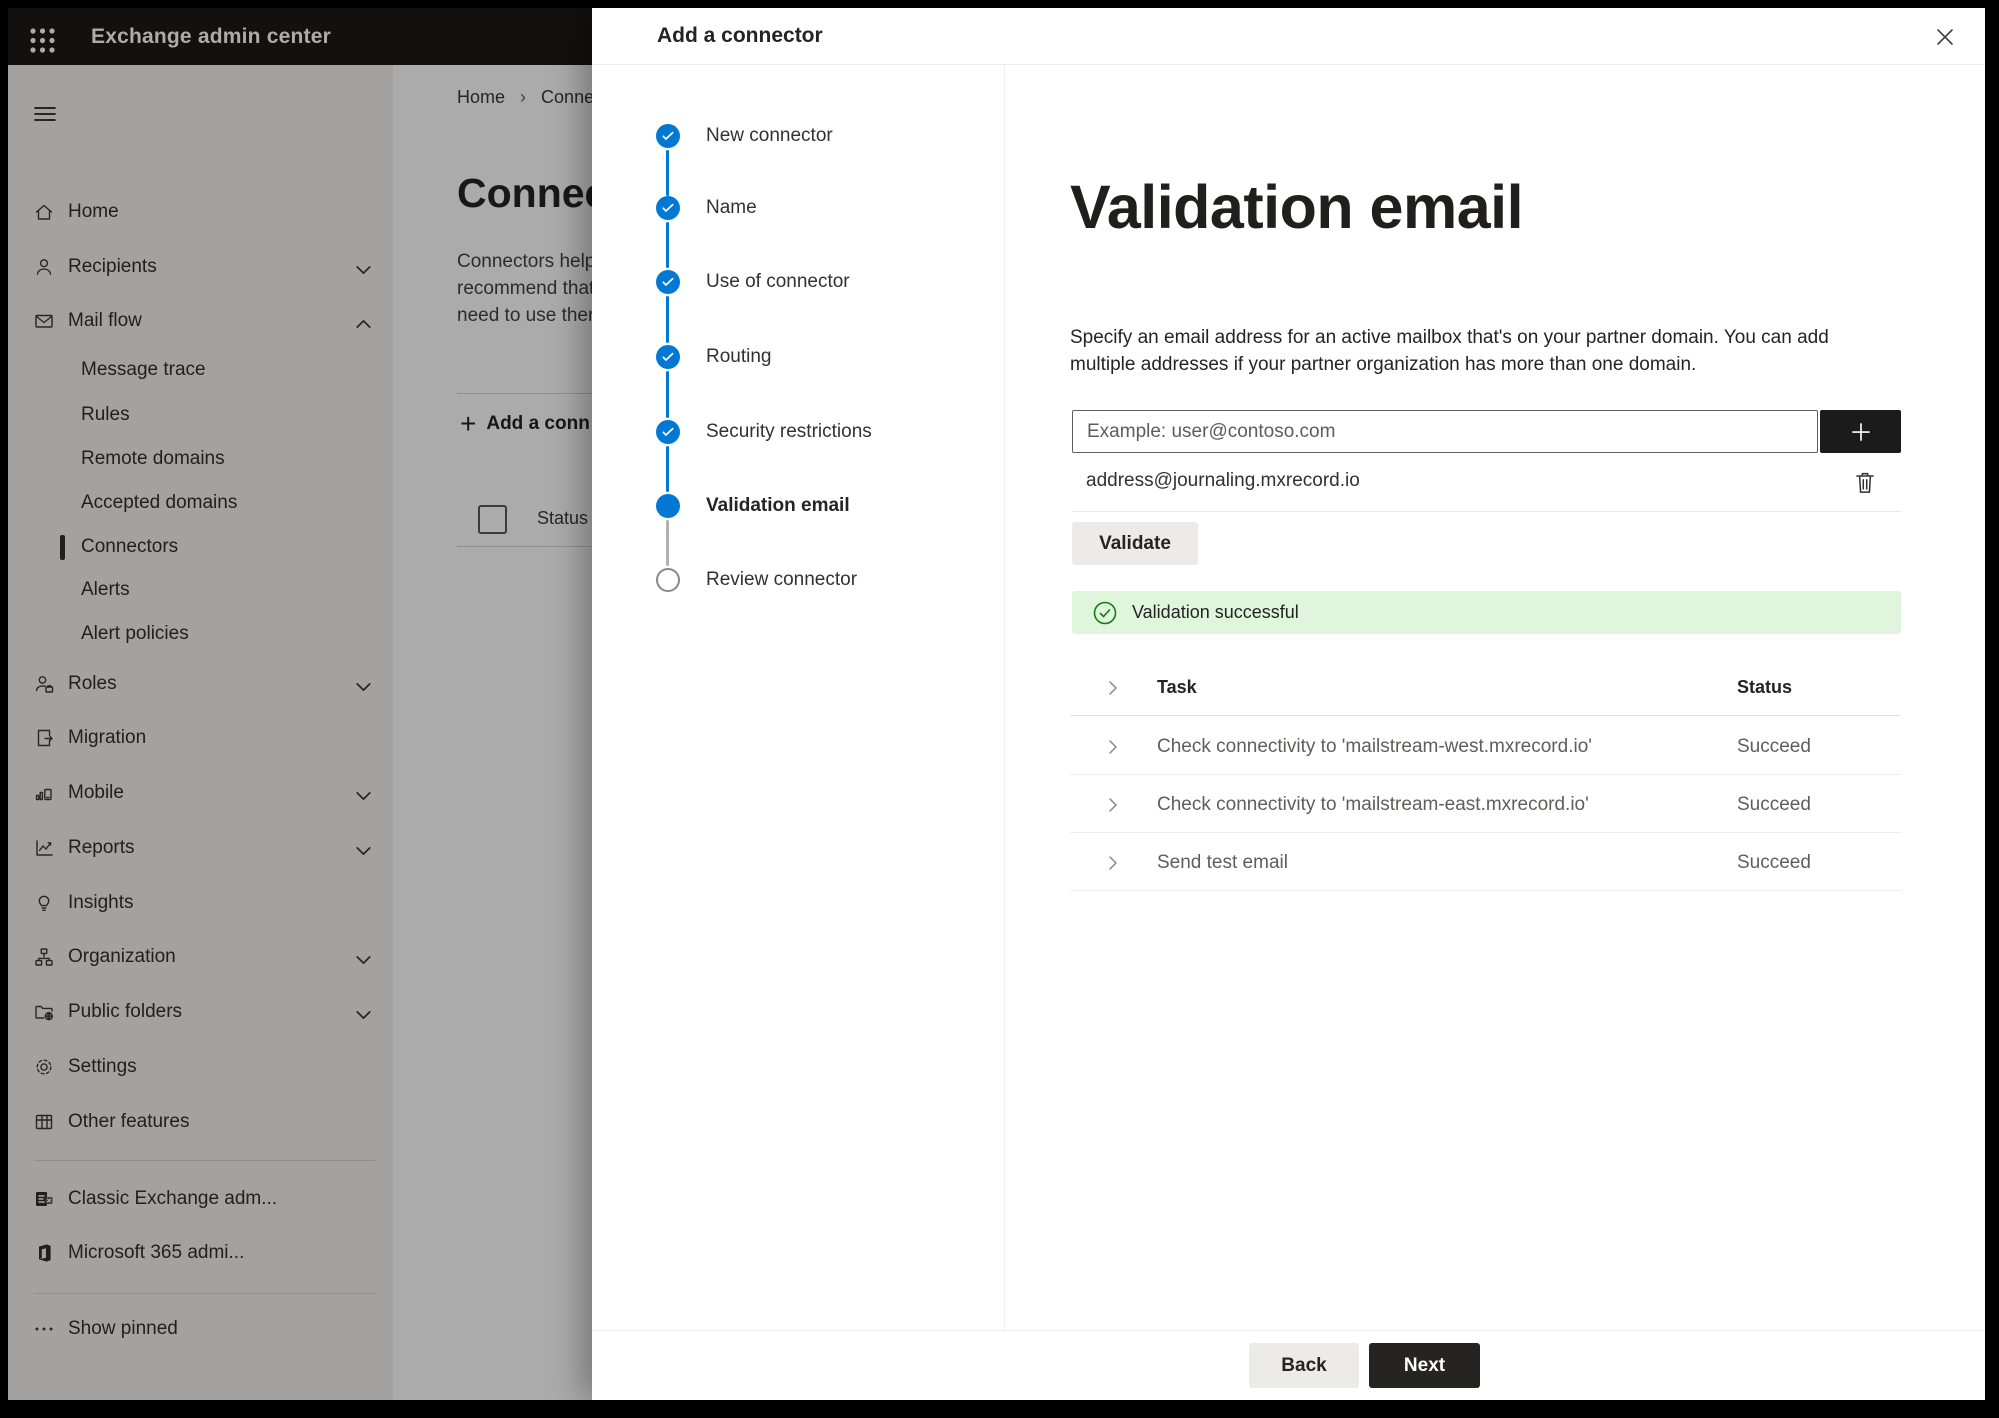 The width and height of the screenshot is (1999, 1418). Describe the element at coordinates (1304, 1365) in the screenshot. I see `back-button: Back` at that location.